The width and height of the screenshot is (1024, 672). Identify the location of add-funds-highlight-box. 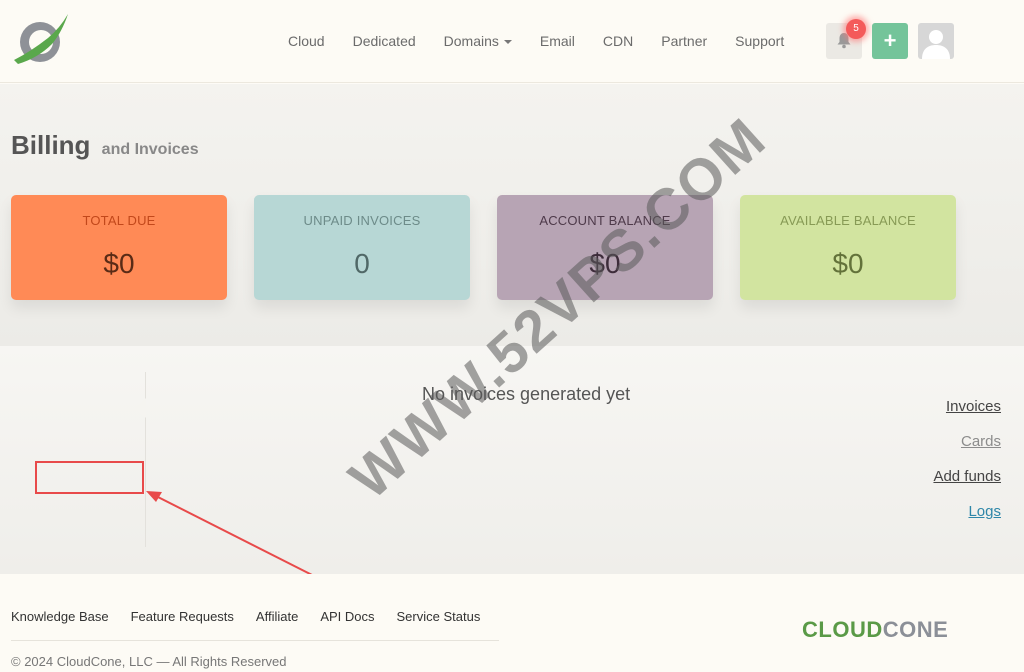
(89, 477).